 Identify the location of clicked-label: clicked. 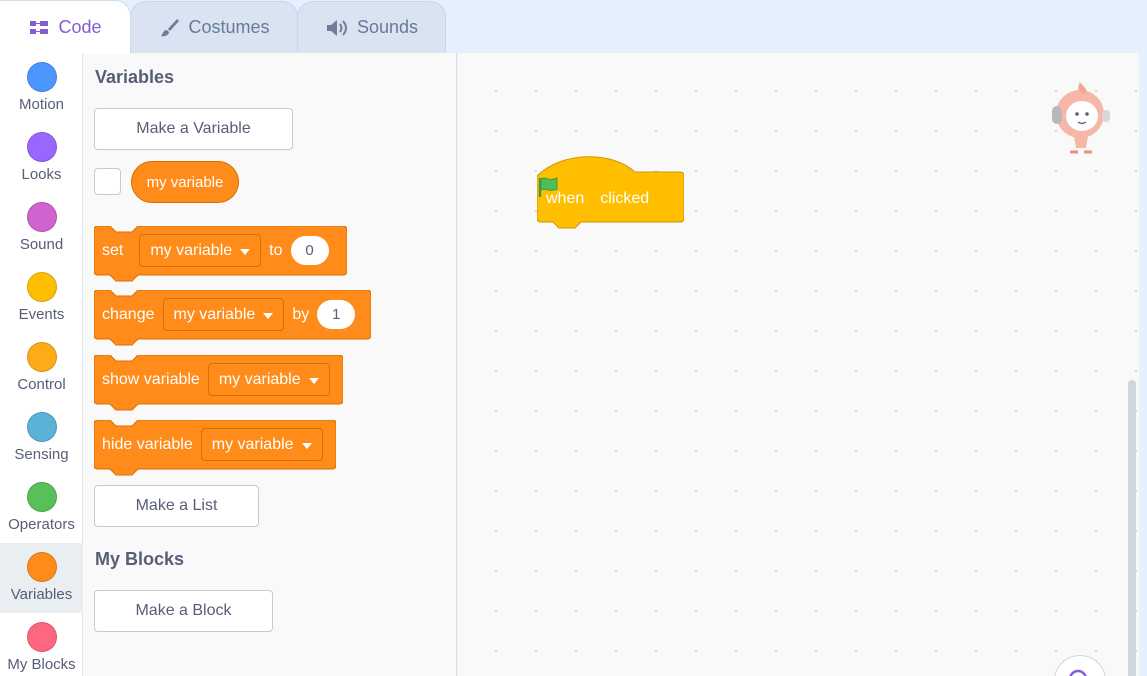
(625, 198).